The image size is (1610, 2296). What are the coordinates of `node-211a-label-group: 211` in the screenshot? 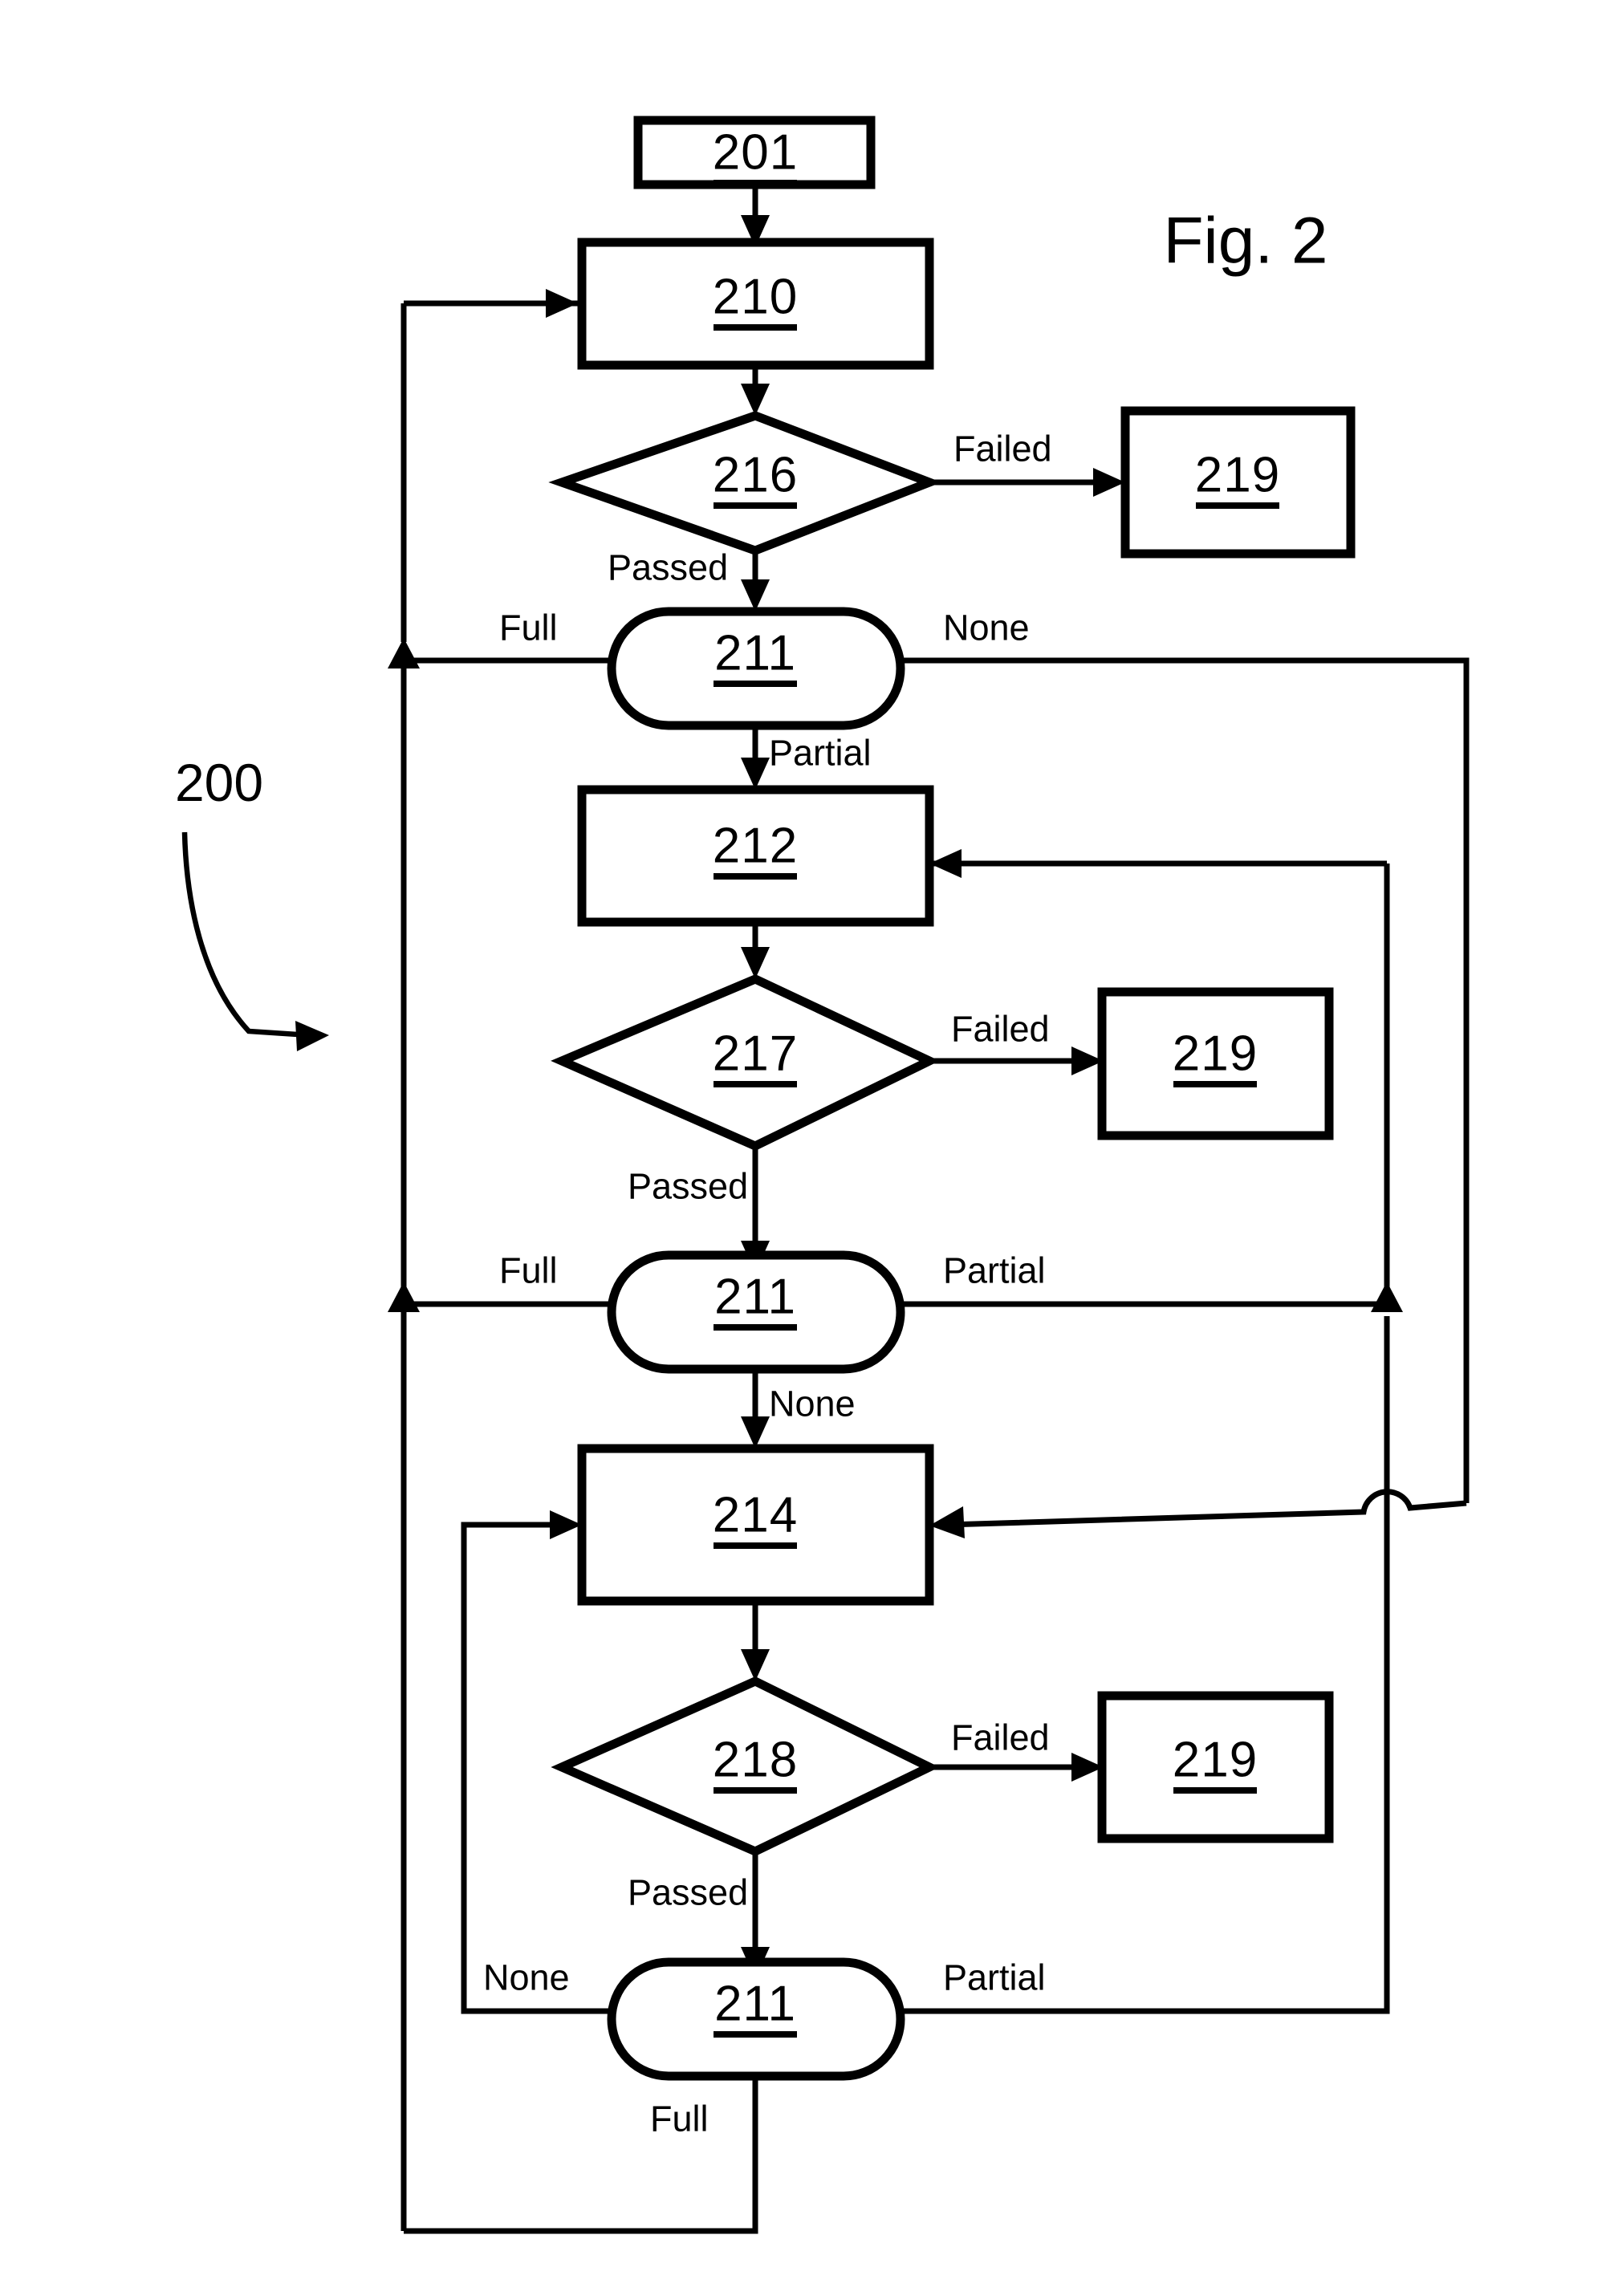 It's located at (755, 656).